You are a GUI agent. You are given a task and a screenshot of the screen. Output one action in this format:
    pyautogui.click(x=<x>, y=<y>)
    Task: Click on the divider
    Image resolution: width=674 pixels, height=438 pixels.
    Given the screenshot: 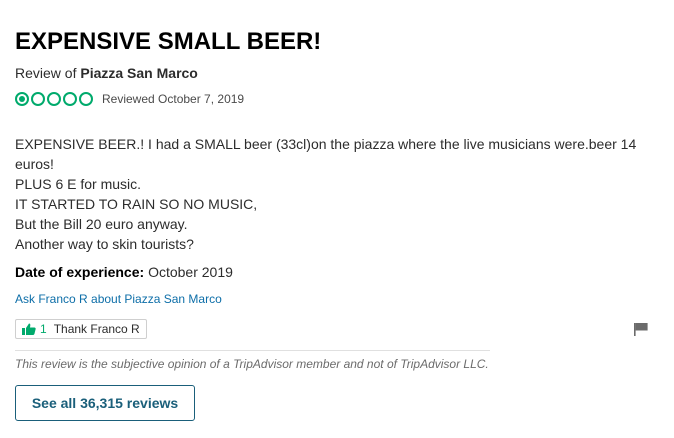 What is the action you would take?
    pyautogui.click(x=252, y=350)
    